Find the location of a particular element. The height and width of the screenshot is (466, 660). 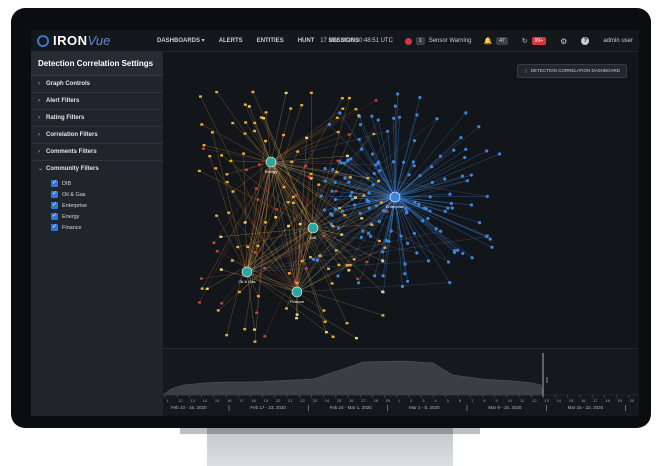

help-icon: ? is located at coordinates (585, 41).